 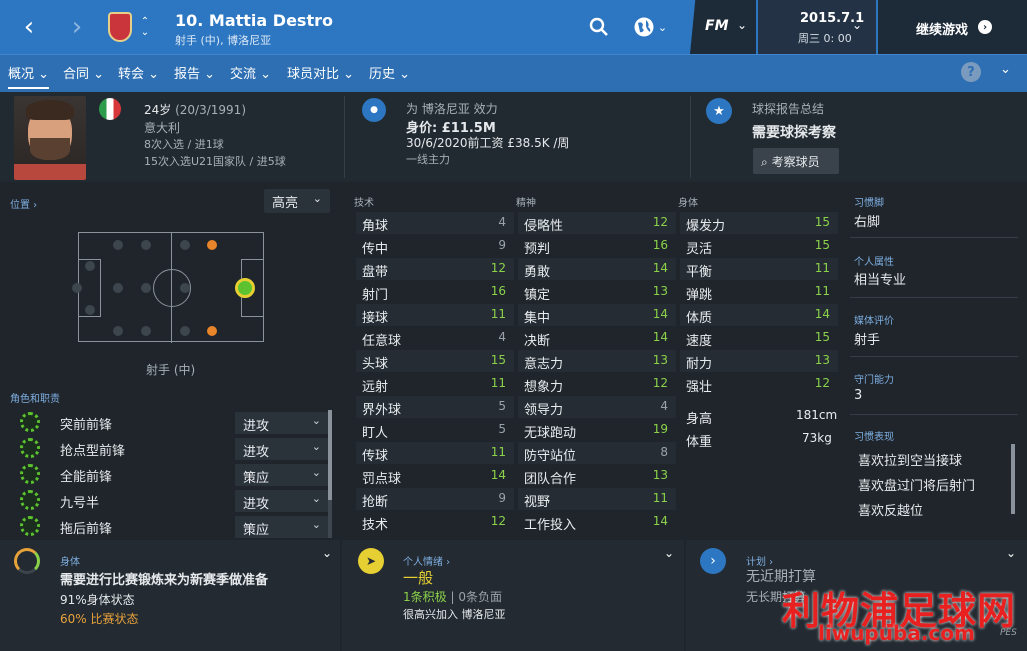 I want to click on attr-name: 无球跑动, so click(x=550, y=433).